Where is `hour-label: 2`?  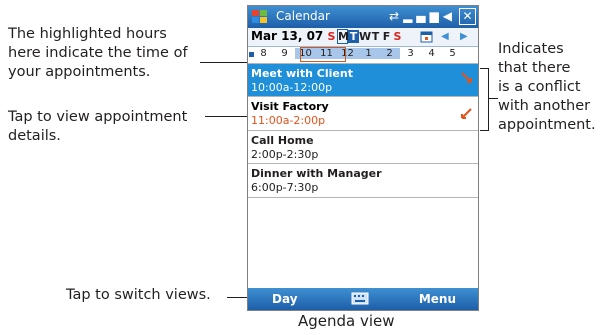
hour-label: 2 is located at coordinates (389, 53).